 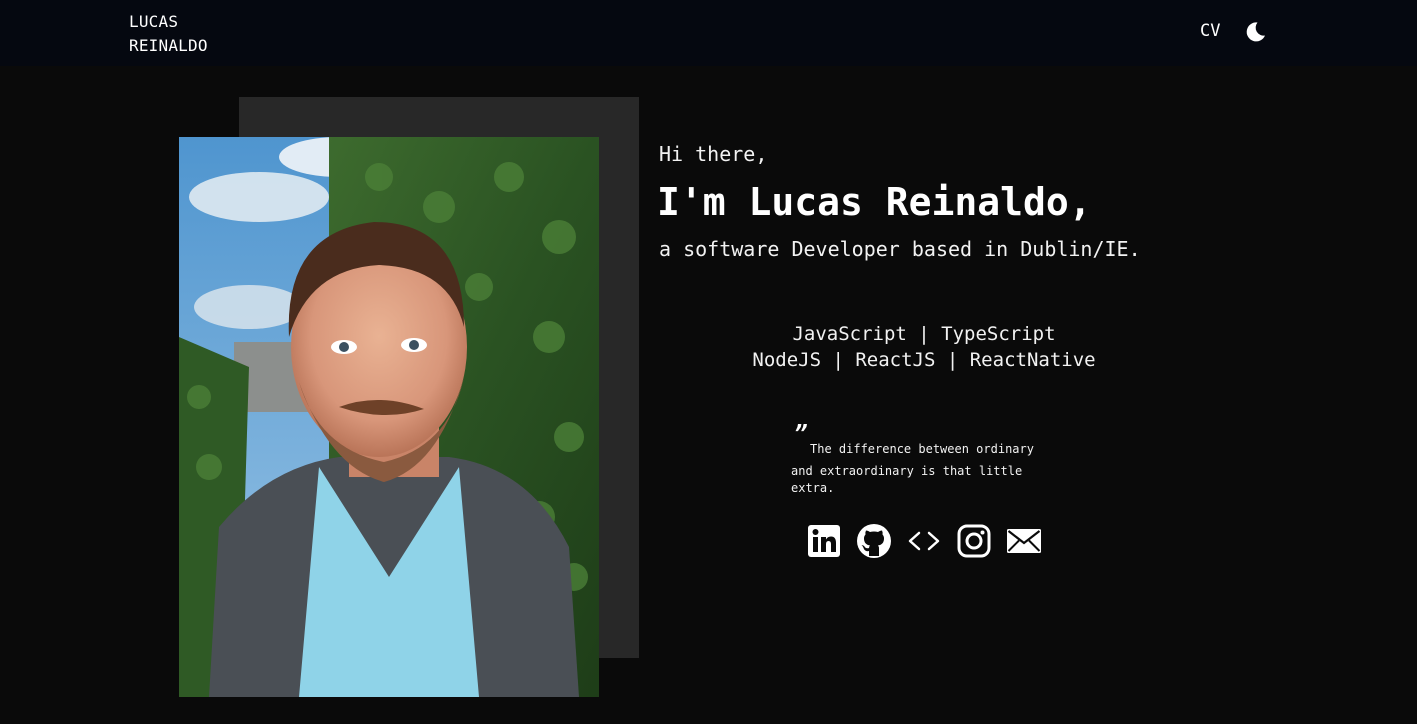 I want to click on navbar: LUCAS REINALDO CV, so click(x=708, y=33).